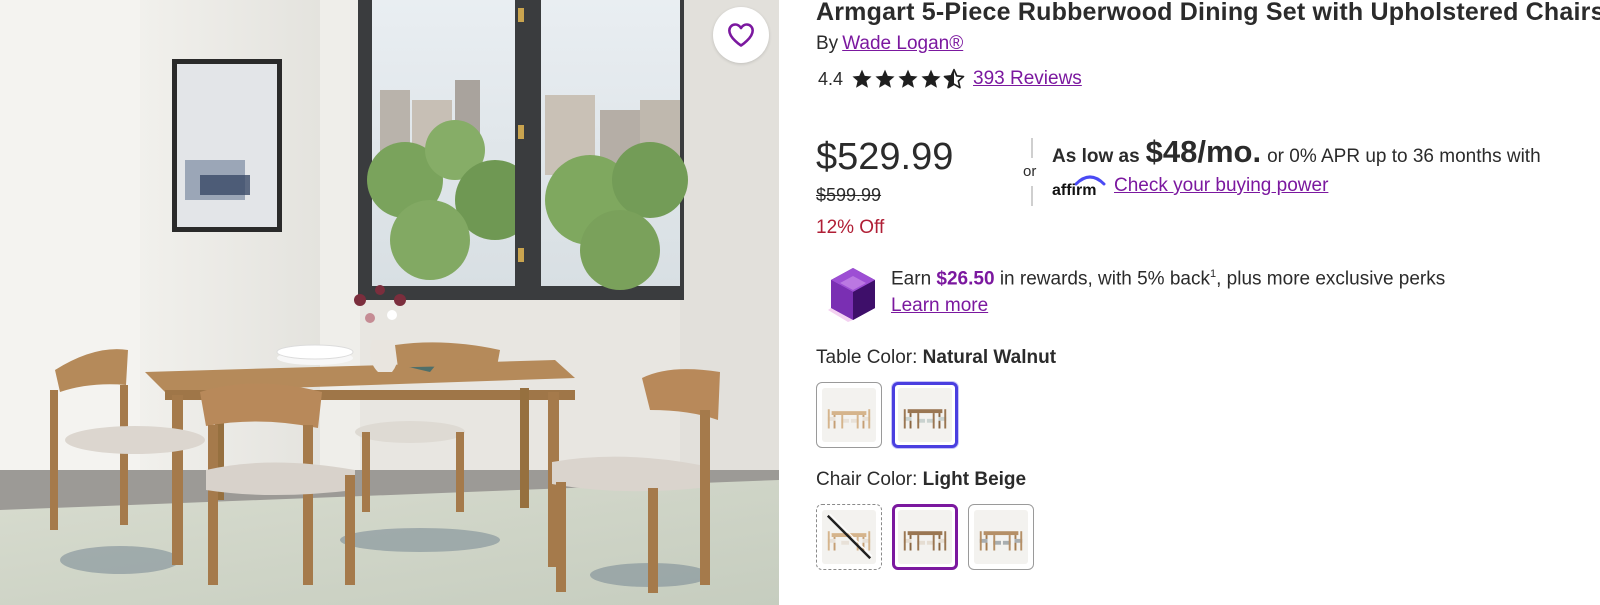 The height and width of the screenshot is (605, 1600). I want to click on original-price: $599.99, so click(849, 195).